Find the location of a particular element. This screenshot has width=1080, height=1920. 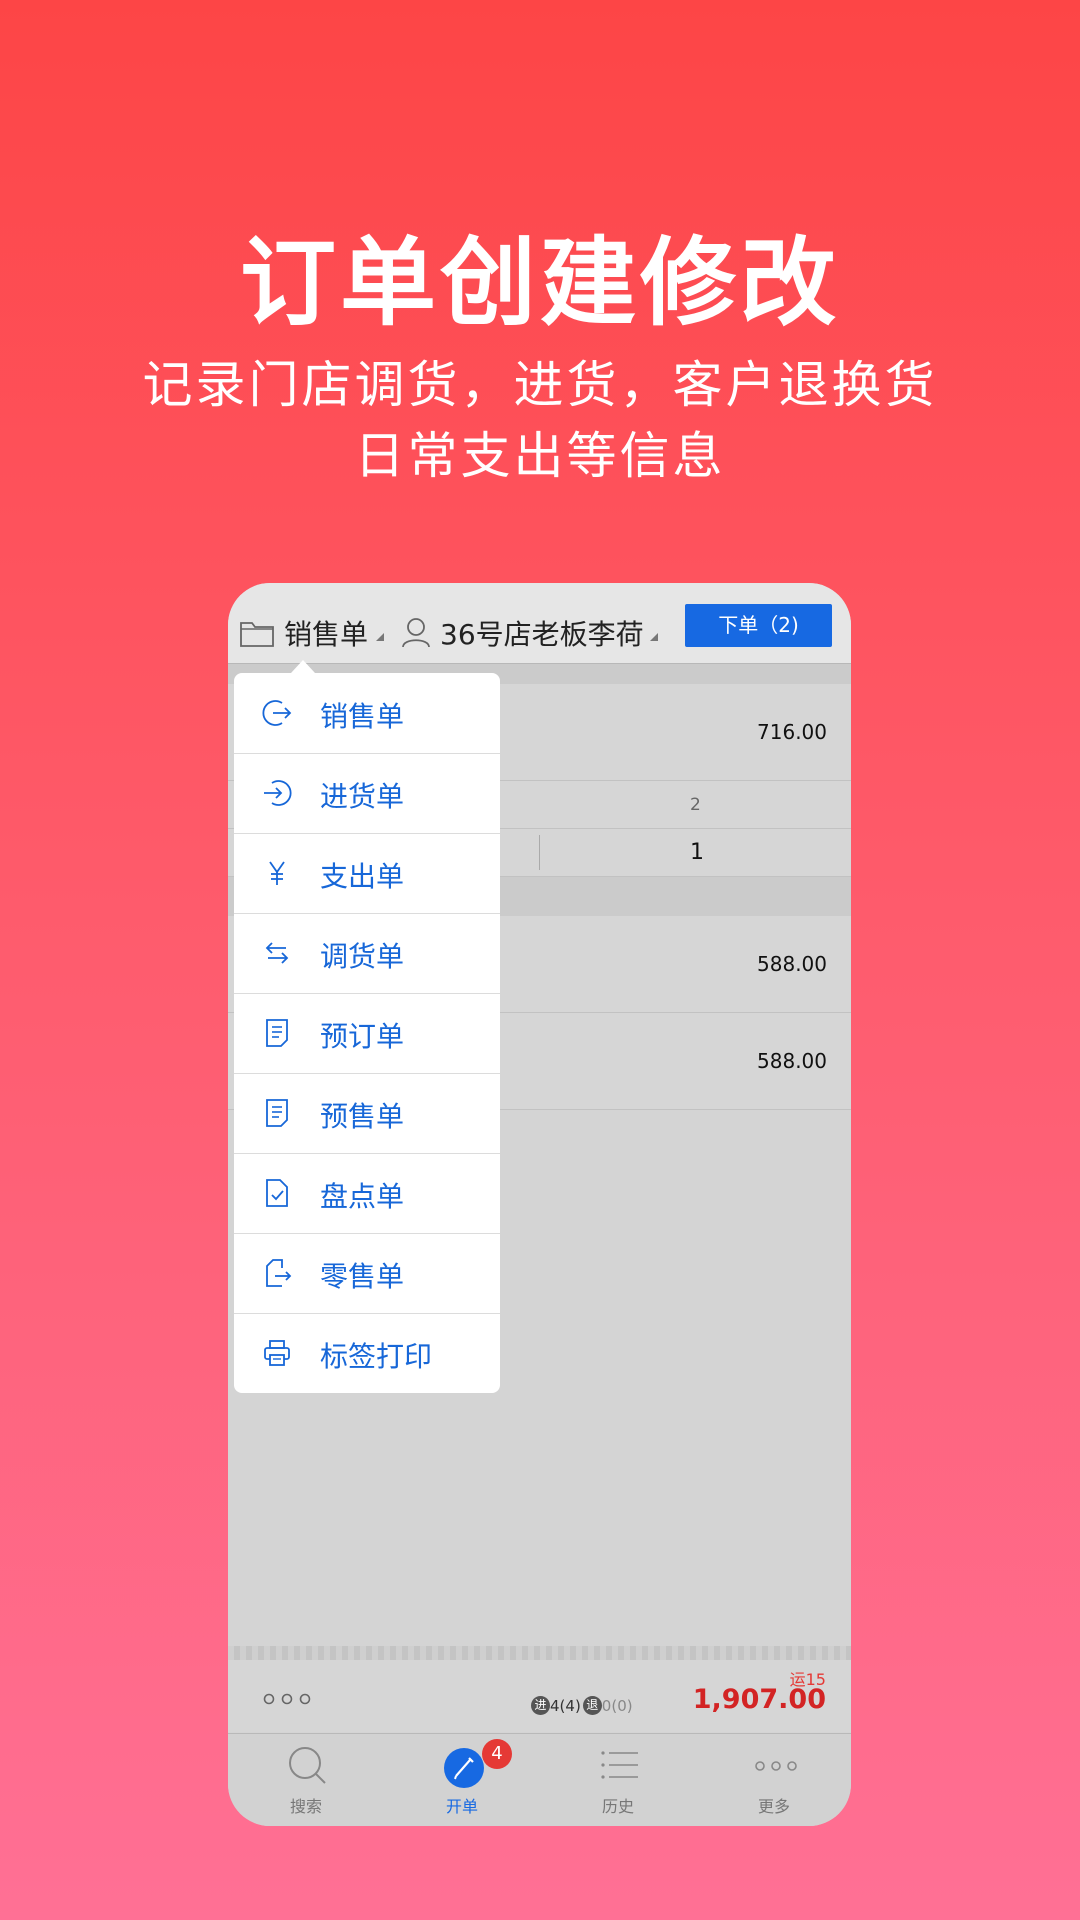

order-type-menu: 销售单 进货单 支出单 调货单 预订单 预售单 盘点单 零售单 标签打印 is located at coordinates (367, 1033).